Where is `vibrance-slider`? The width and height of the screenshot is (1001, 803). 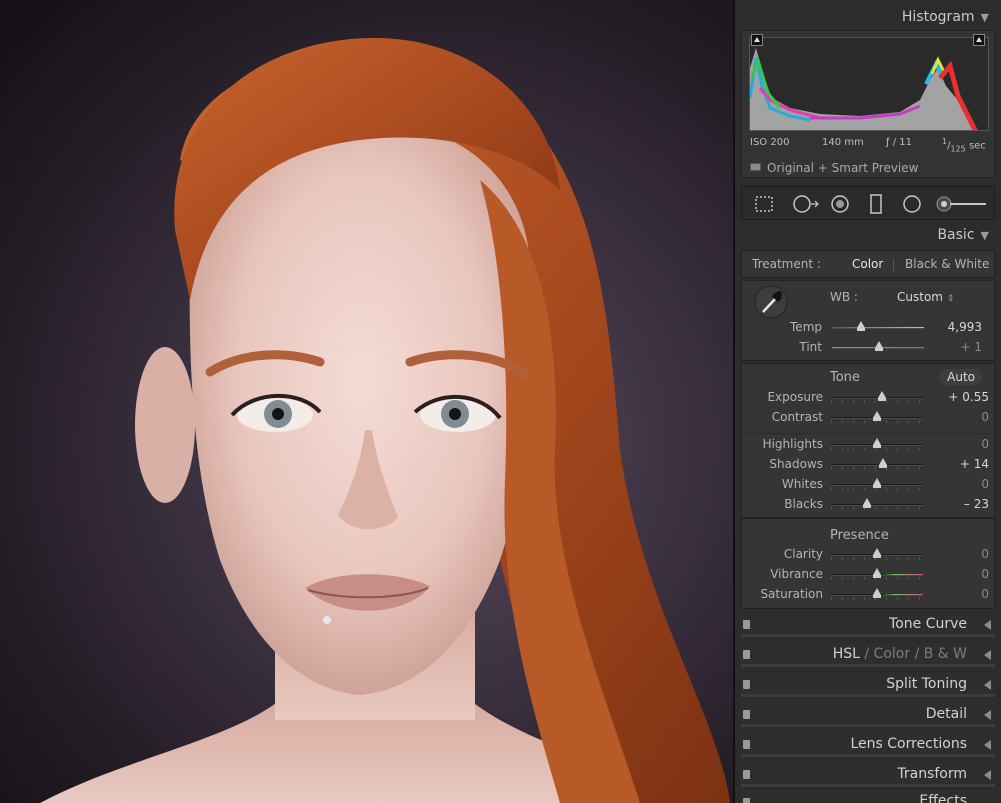
vibrance-slider is located at coordinates (877, 575).